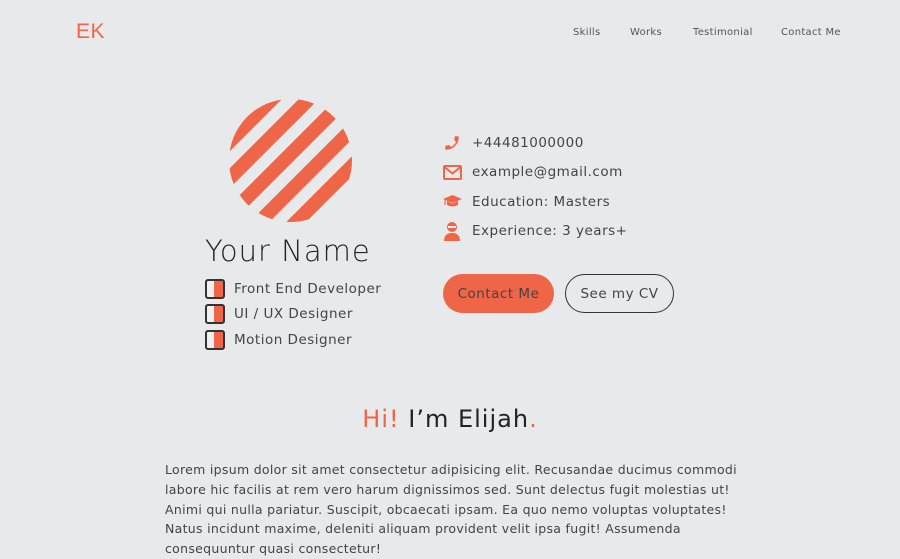 The height and width of the screenshot is (559, 900). I want to click on contact-item-email: example@gmail.com, so click(534, 173).